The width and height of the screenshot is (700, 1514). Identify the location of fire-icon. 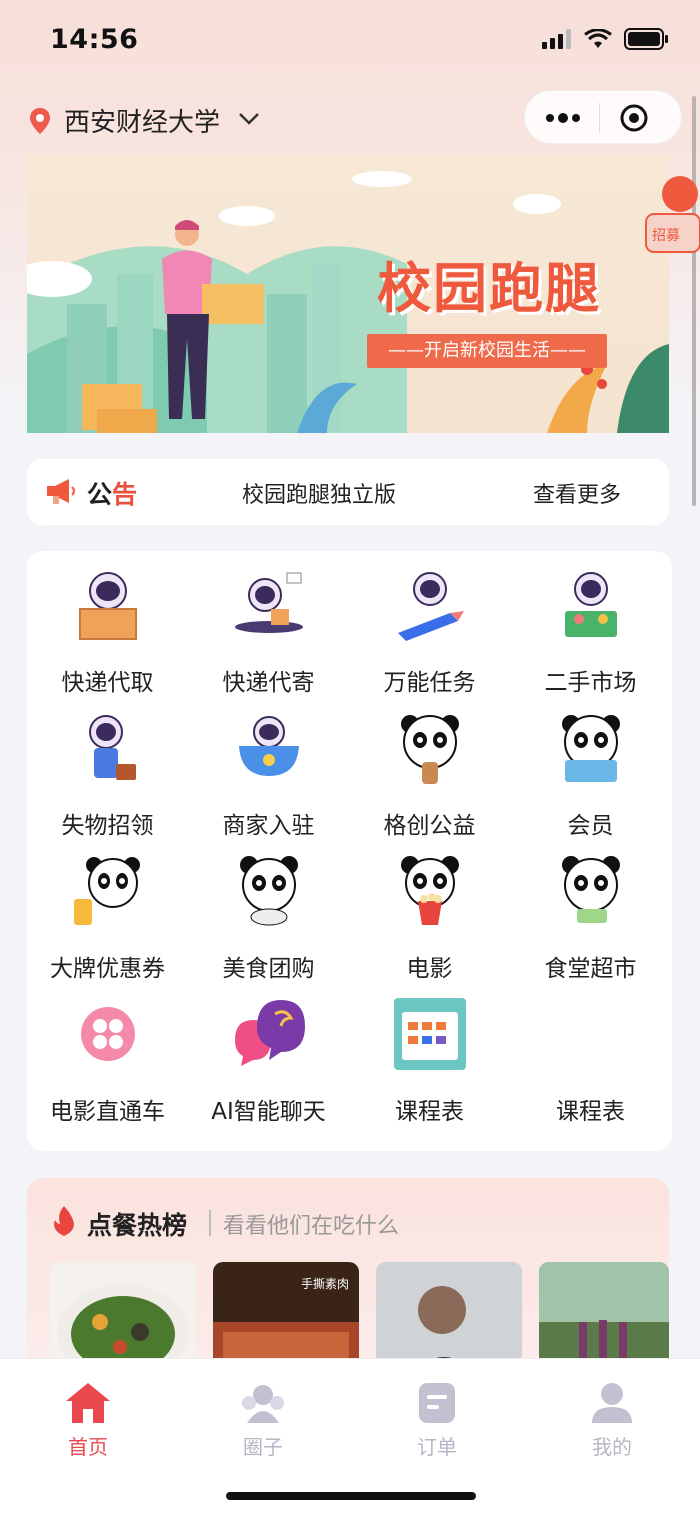
(64, 1221).